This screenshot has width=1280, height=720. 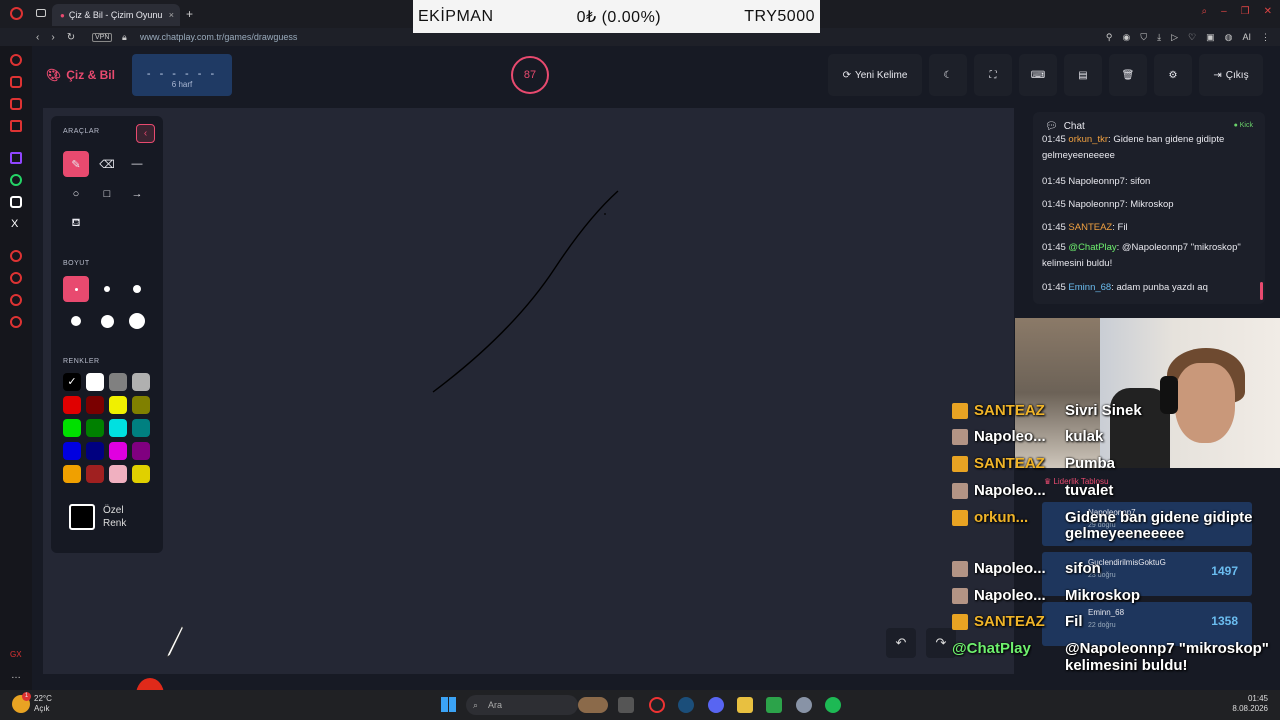 What do you see at coordinates (1159, 37) in the screenshot?
I see `download-icon: ⤓` at bounding box center [1159, 37].